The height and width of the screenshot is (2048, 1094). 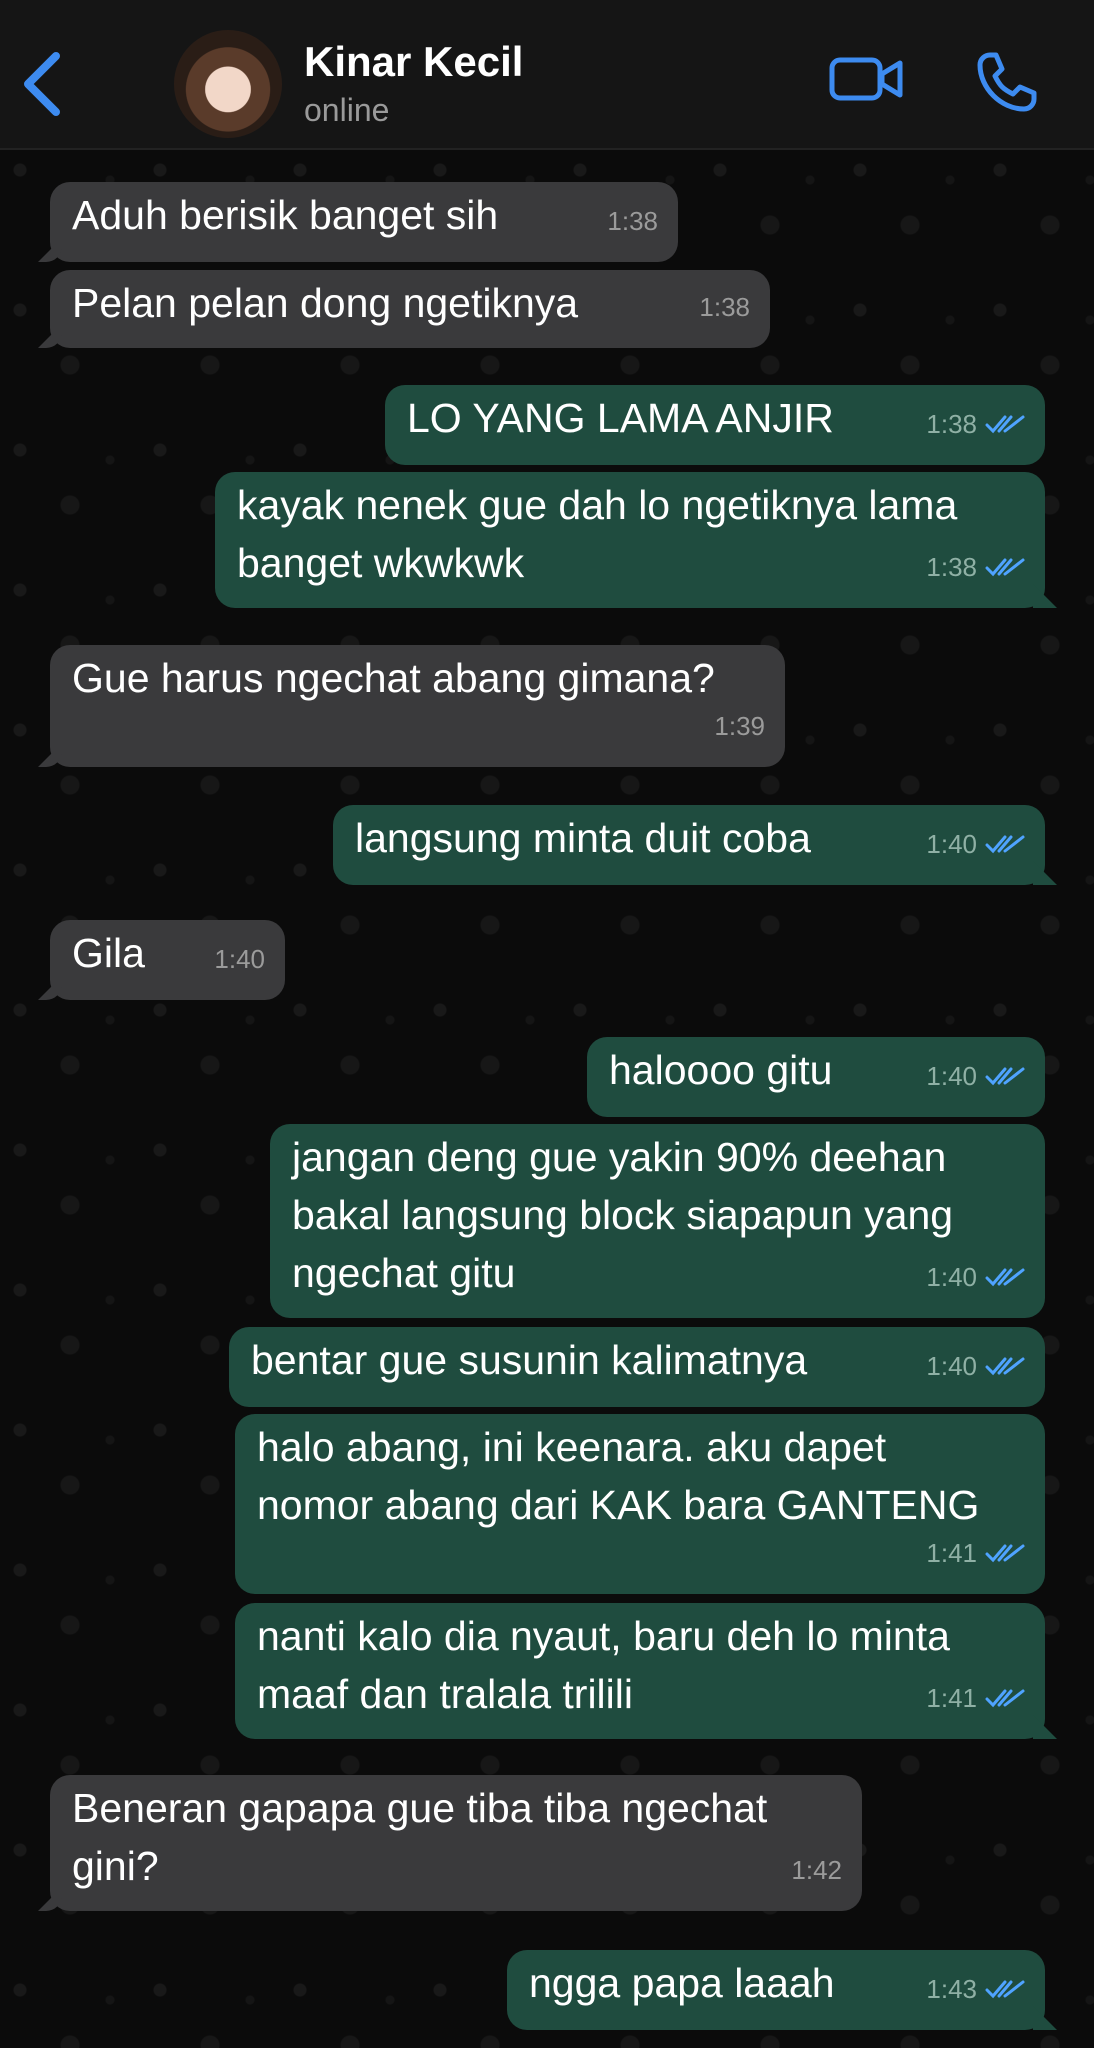 I want to click on message-incoming: Gue harus ngechat abang gimana? 1:39, so click(x=417, y=706).